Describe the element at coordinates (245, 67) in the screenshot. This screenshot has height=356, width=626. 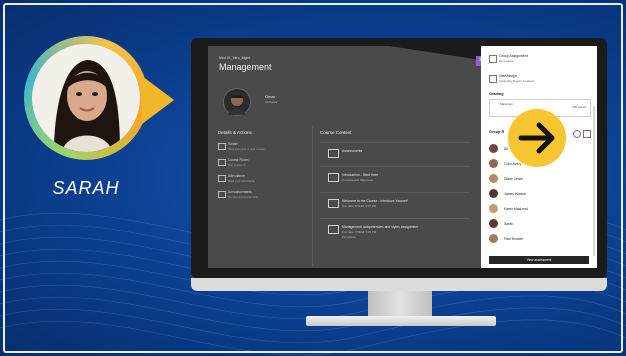
I see `course-title: Management` at that location.